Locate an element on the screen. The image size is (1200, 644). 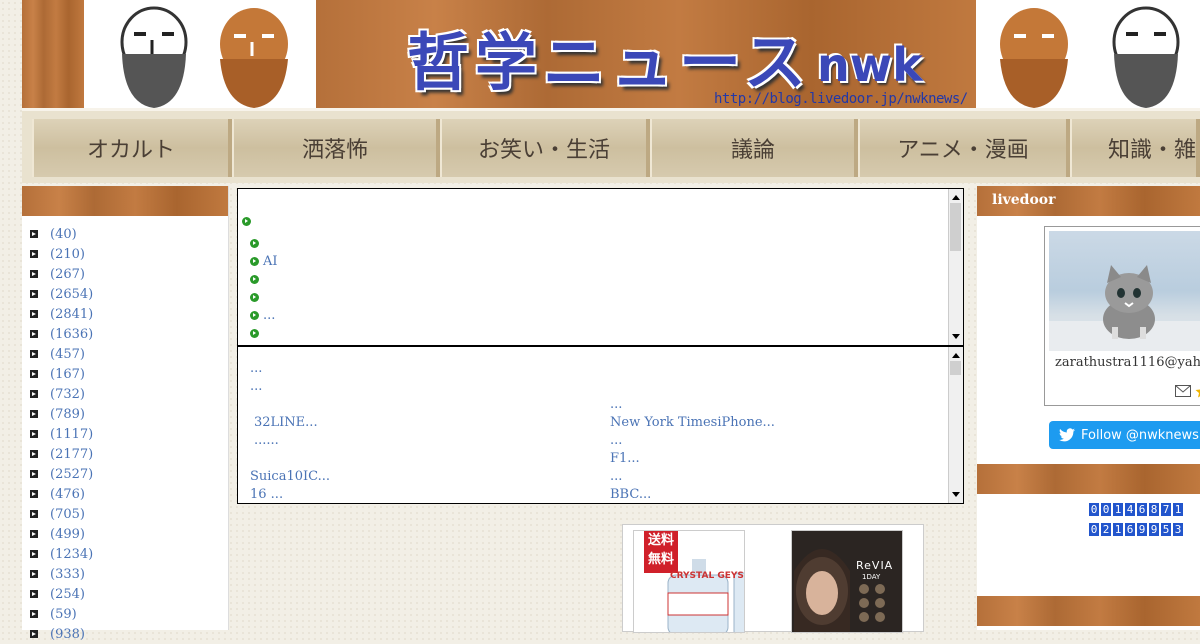
rss-scrollbar is located at coordinates (955, 267).